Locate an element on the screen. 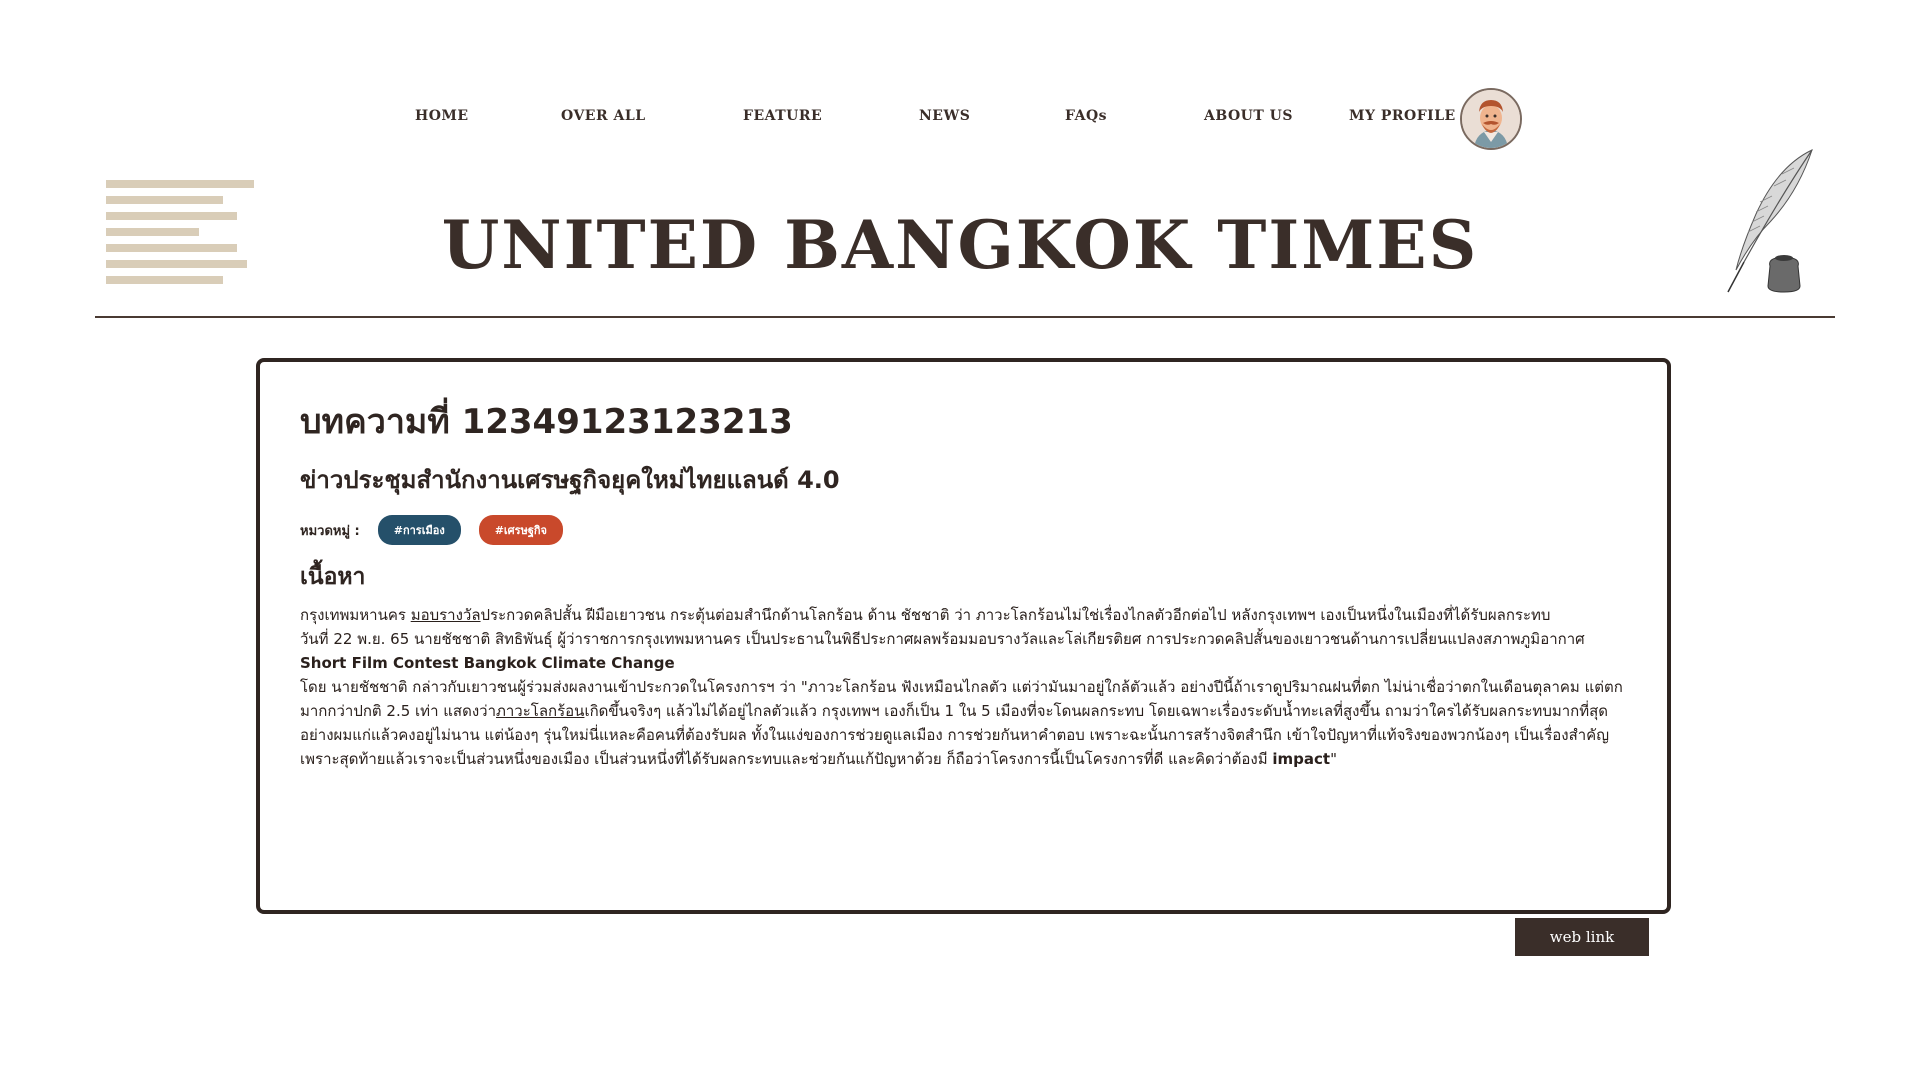 The image size is (1920, 1080). masthead-title: UNITED BANGKOK TIMES is located at coordinates (960, 245).